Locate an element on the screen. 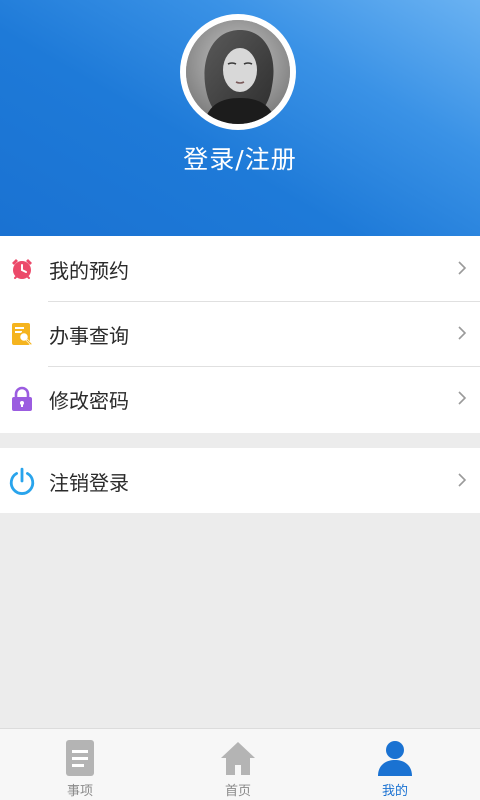  document-search-icon is located at coordinates (22, 334).